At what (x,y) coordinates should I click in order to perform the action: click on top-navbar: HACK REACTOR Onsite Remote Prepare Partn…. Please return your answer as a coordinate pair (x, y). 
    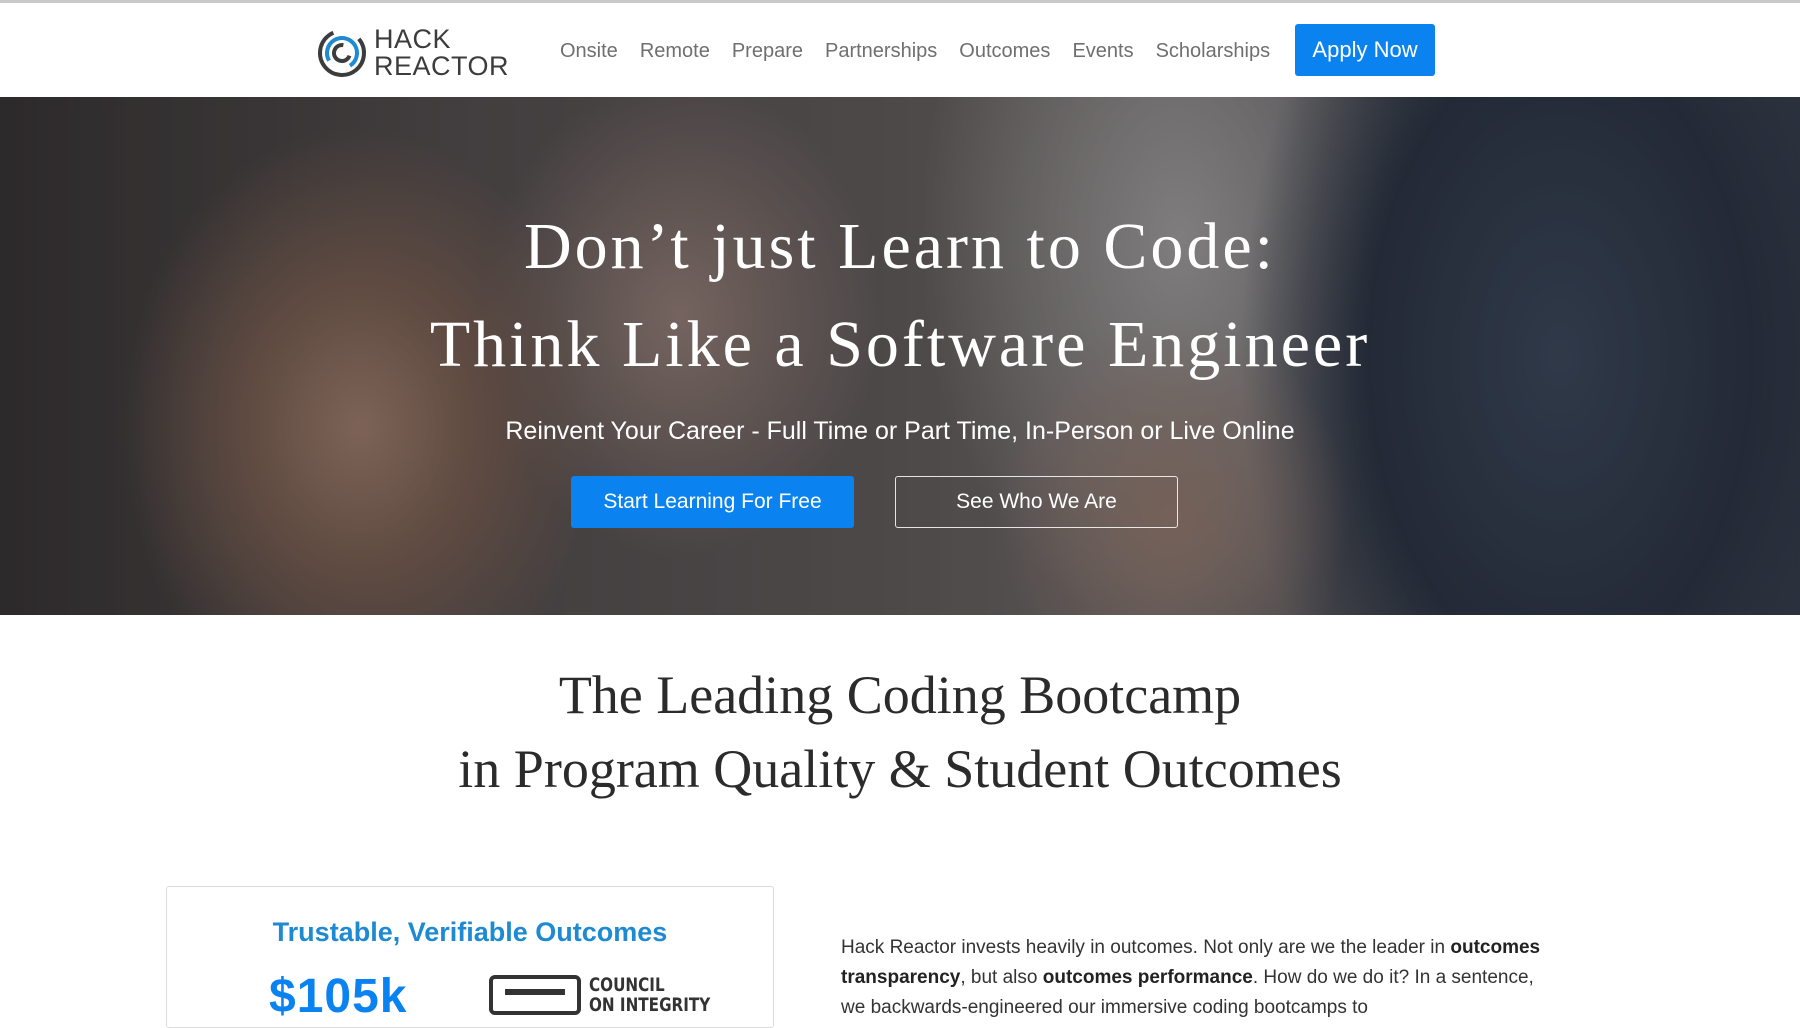
    Looking at the image, I should click on (900, 50).